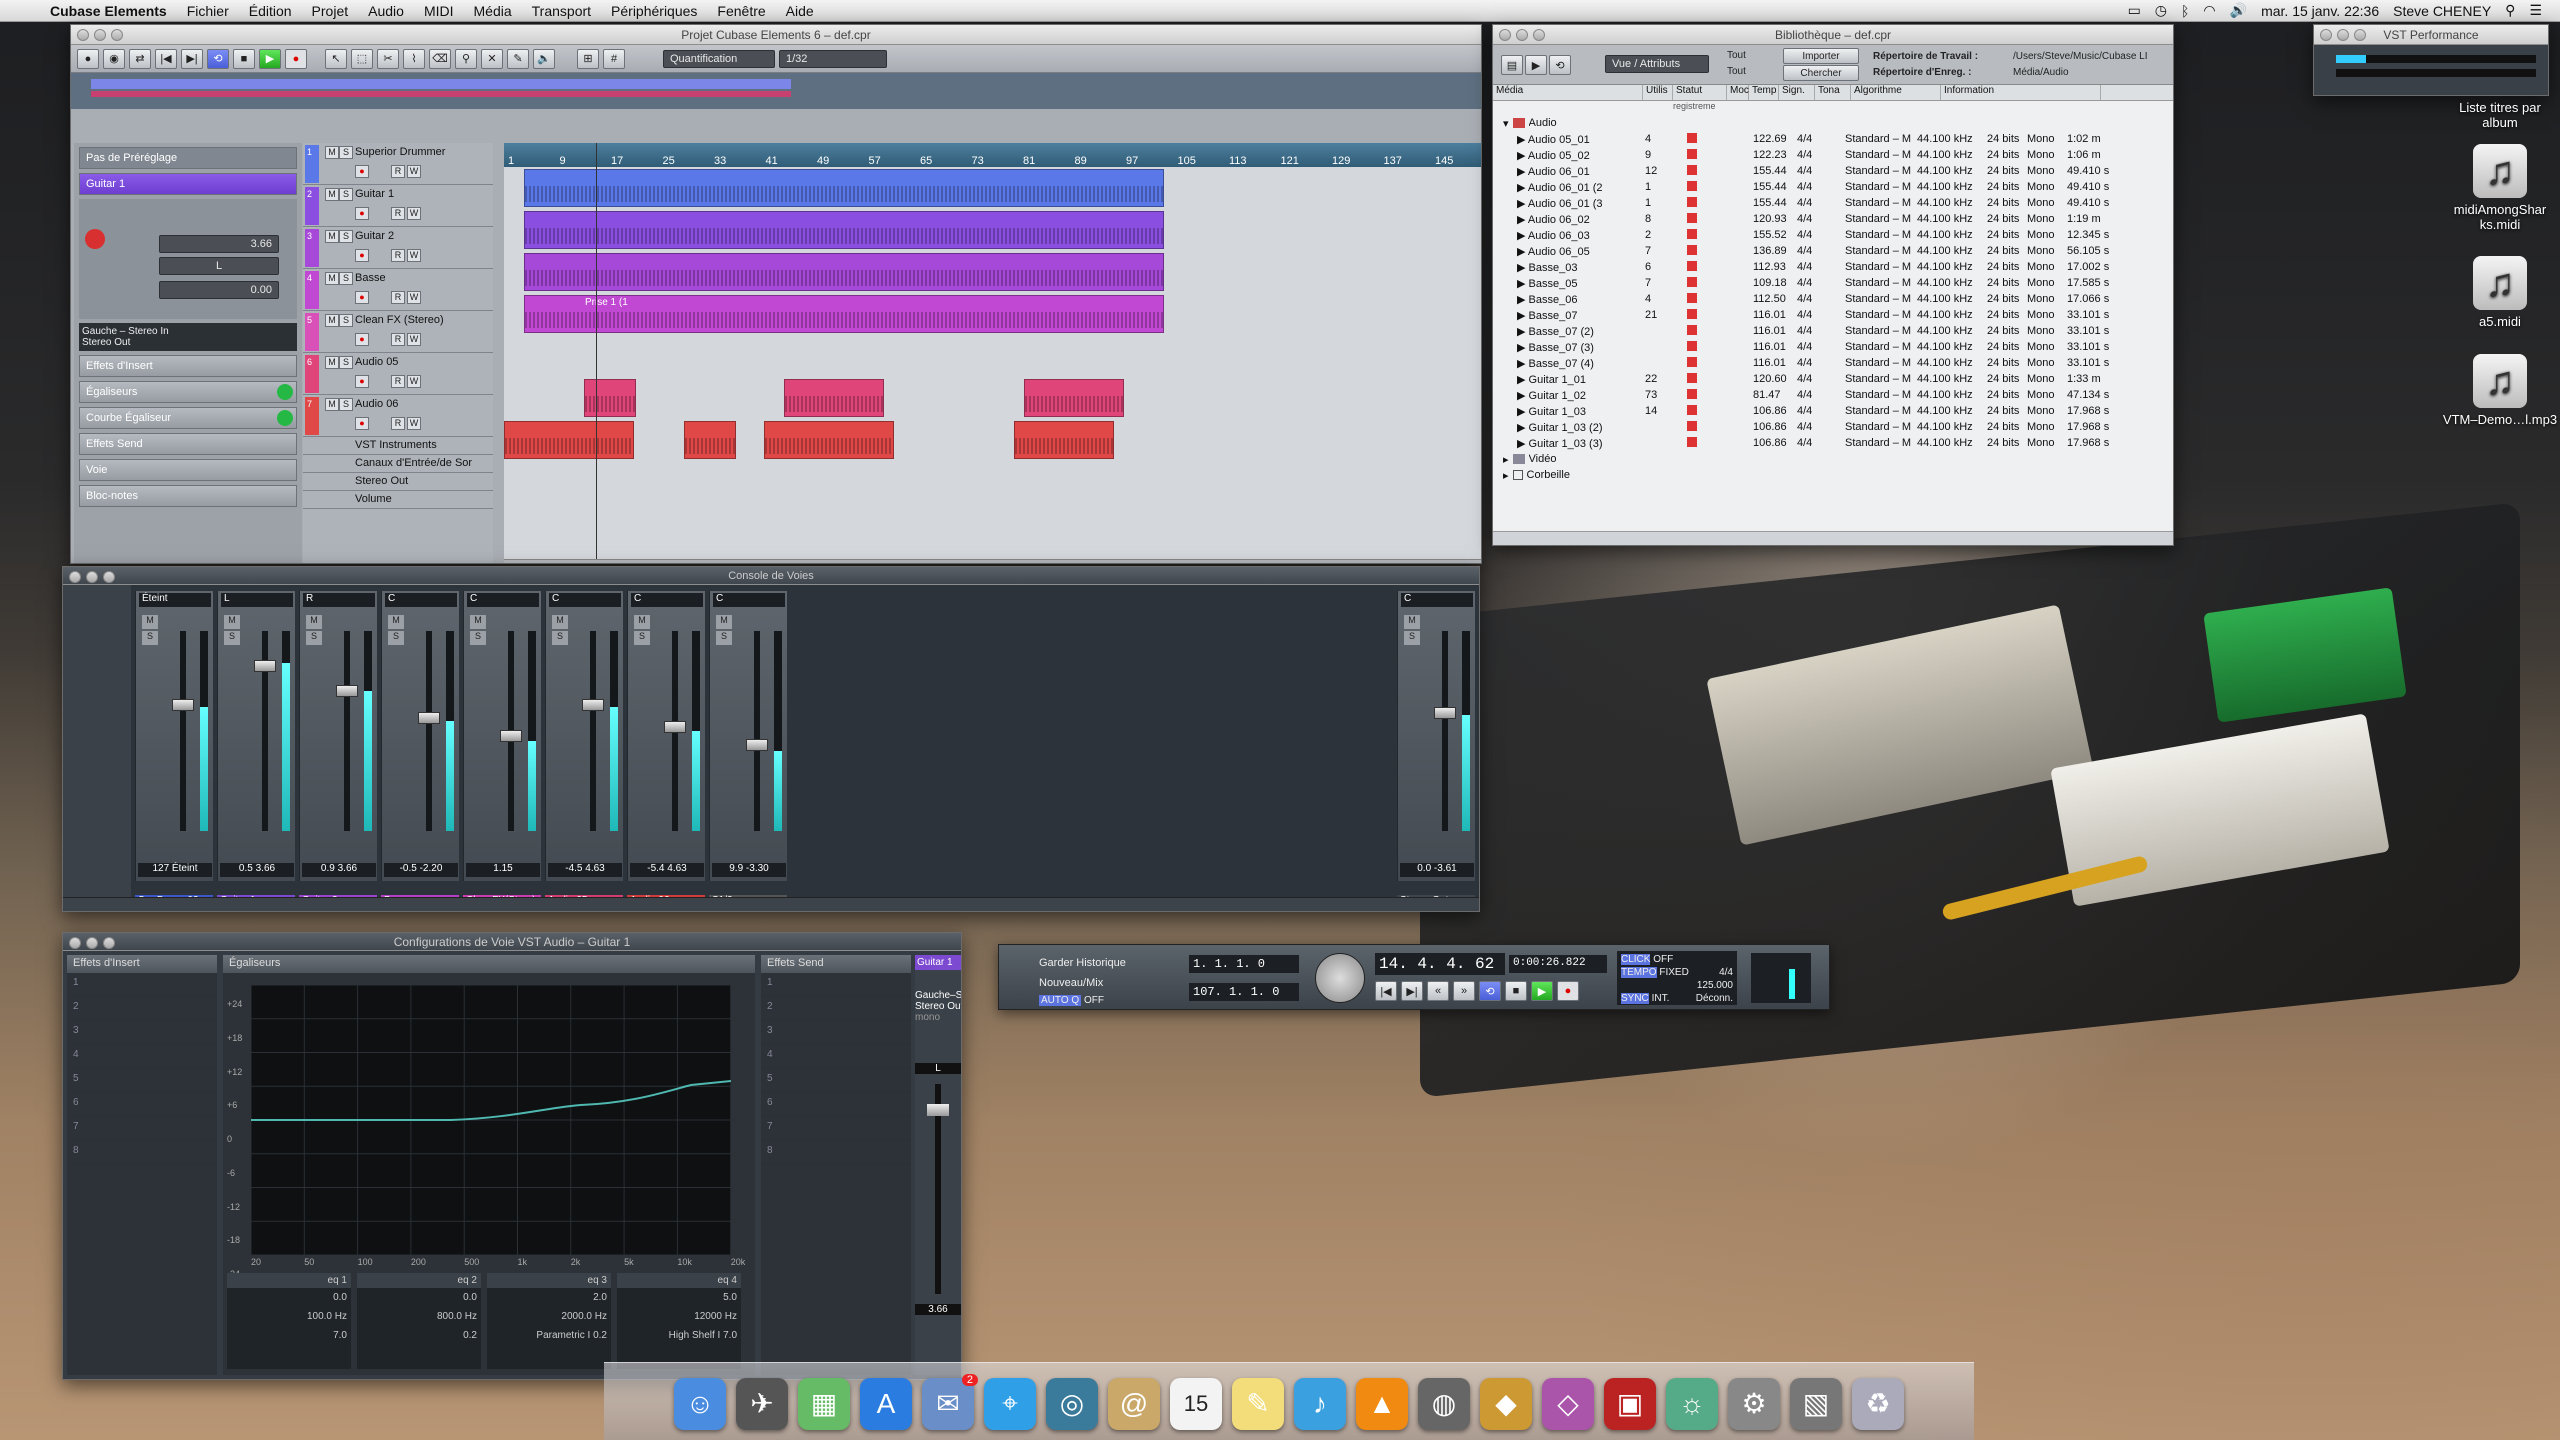 Image resolution: width=2560 pixels, height=1440 pixels. Describe the element at coordinates (1568, 92) in the screenshot. I see `pool-column-header: Média` at that location.